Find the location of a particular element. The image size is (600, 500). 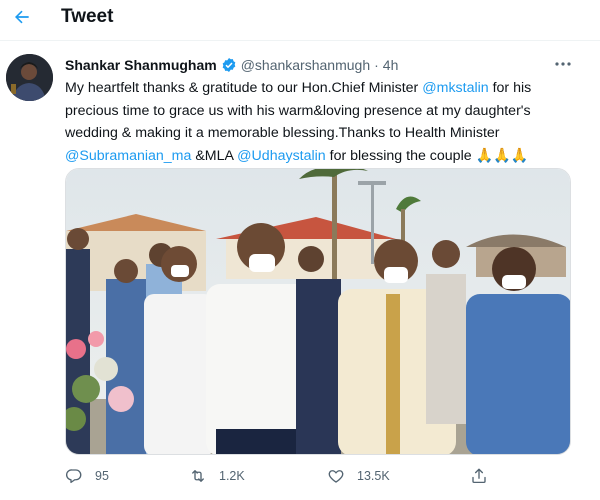

back-button is located at coordinates (22, 17).